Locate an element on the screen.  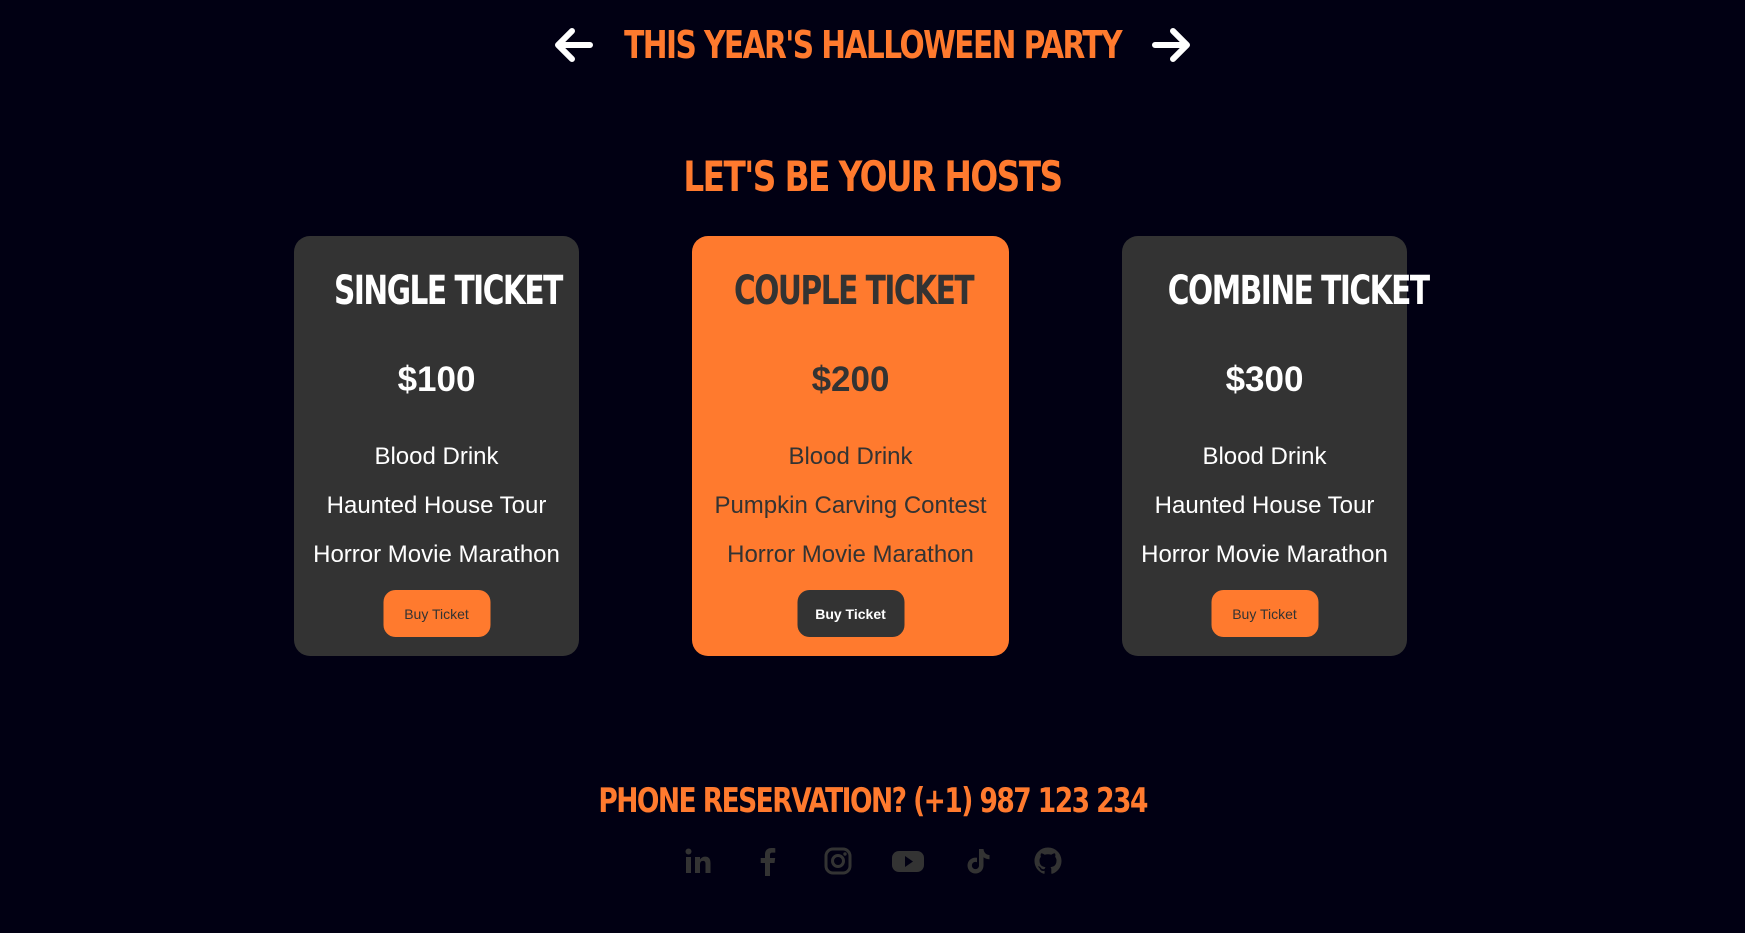
phone-reservation: PHONE RESERVATION? (+1) 987 123 234 is located at coordinates (872, 801).